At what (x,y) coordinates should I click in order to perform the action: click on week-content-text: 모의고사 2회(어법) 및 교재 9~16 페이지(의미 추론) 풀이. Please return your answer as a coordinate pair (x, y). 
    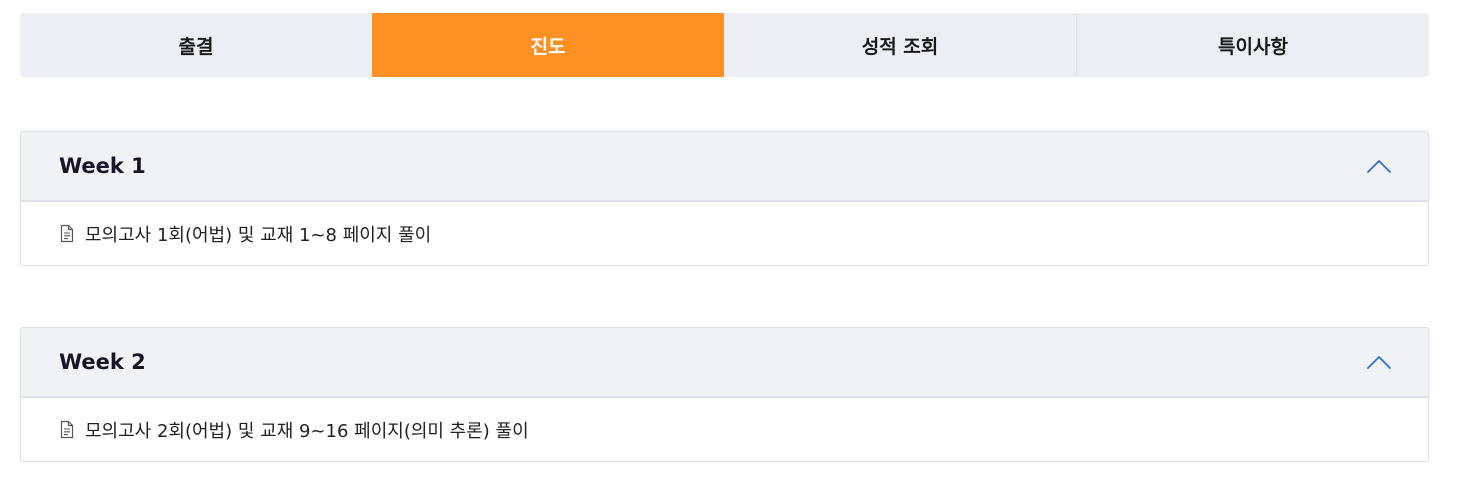
    Looking at the image, I should click on (307, 431).